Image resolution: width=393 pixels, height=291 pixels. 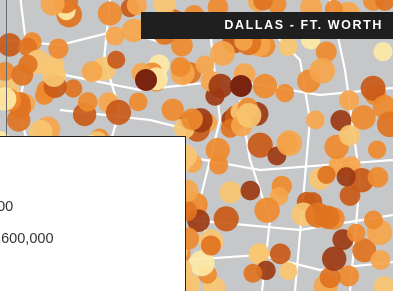 I want to click on inset-frame-border, so click(x=6, y=68).